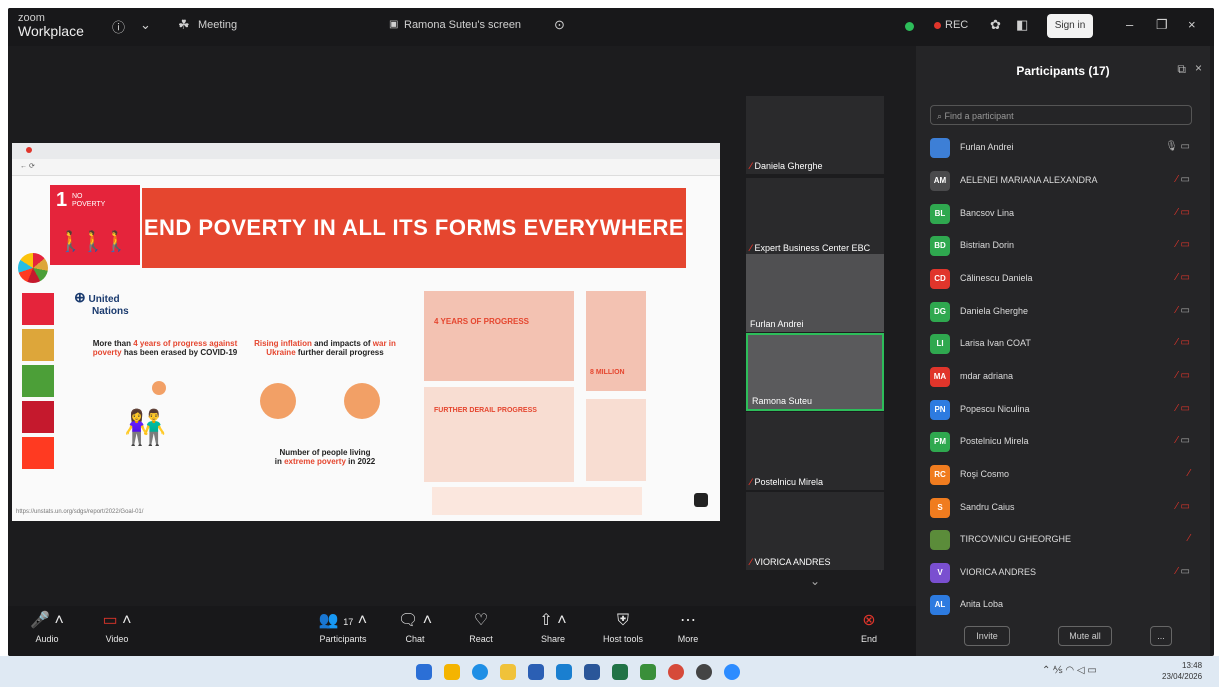  I want to click on word-icon, so click(592, 672).